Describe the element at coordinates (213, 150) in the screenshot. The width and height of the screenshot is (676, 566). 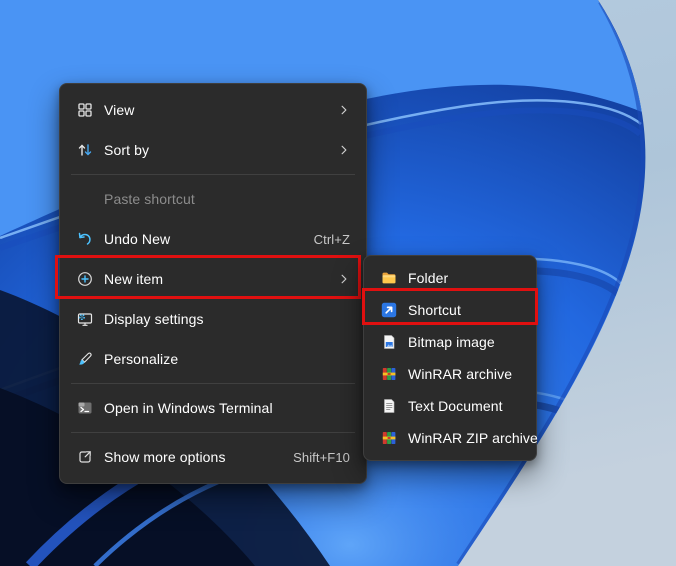
I see `menu-item-sort-by: Sort by` at that location.